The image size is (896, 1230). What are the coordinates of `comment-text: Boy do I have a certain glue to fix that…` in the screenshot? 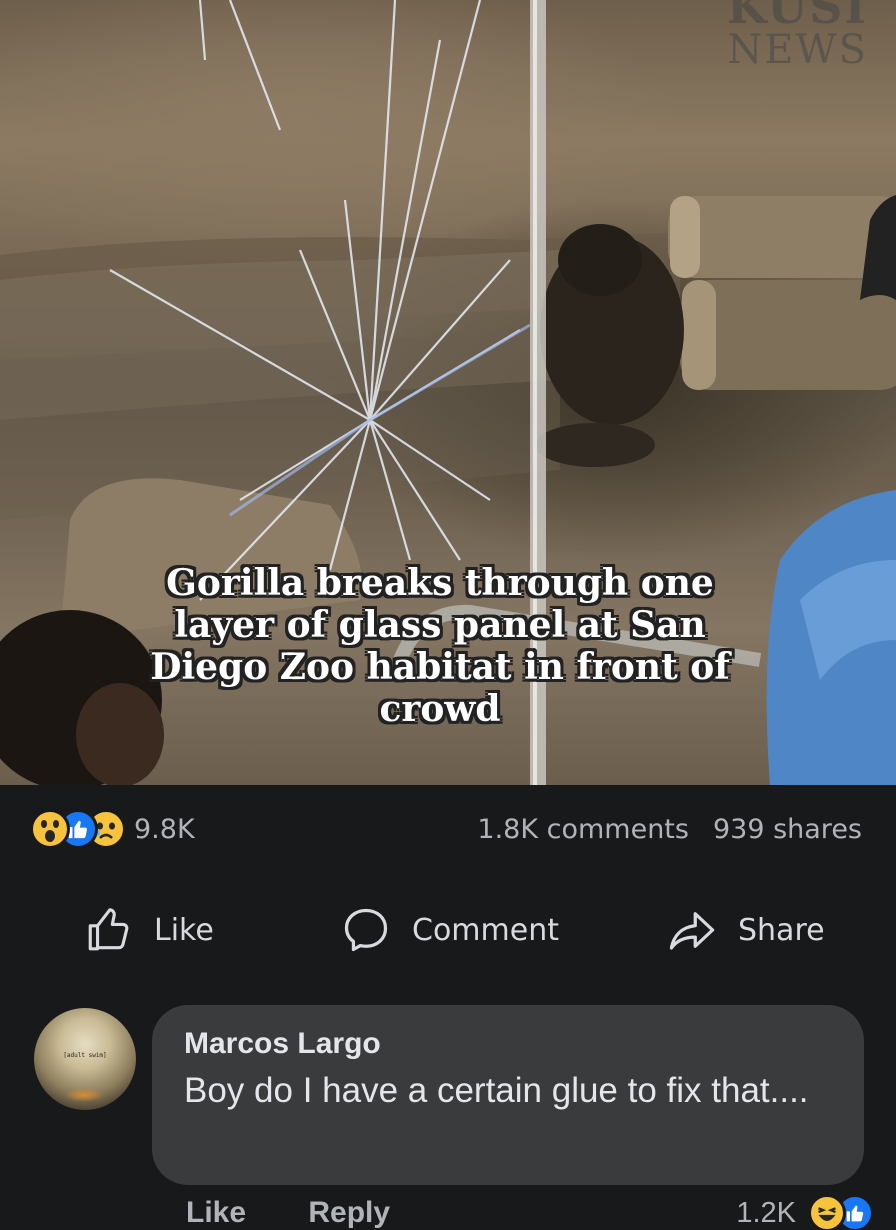 It's located at (496, 1090).